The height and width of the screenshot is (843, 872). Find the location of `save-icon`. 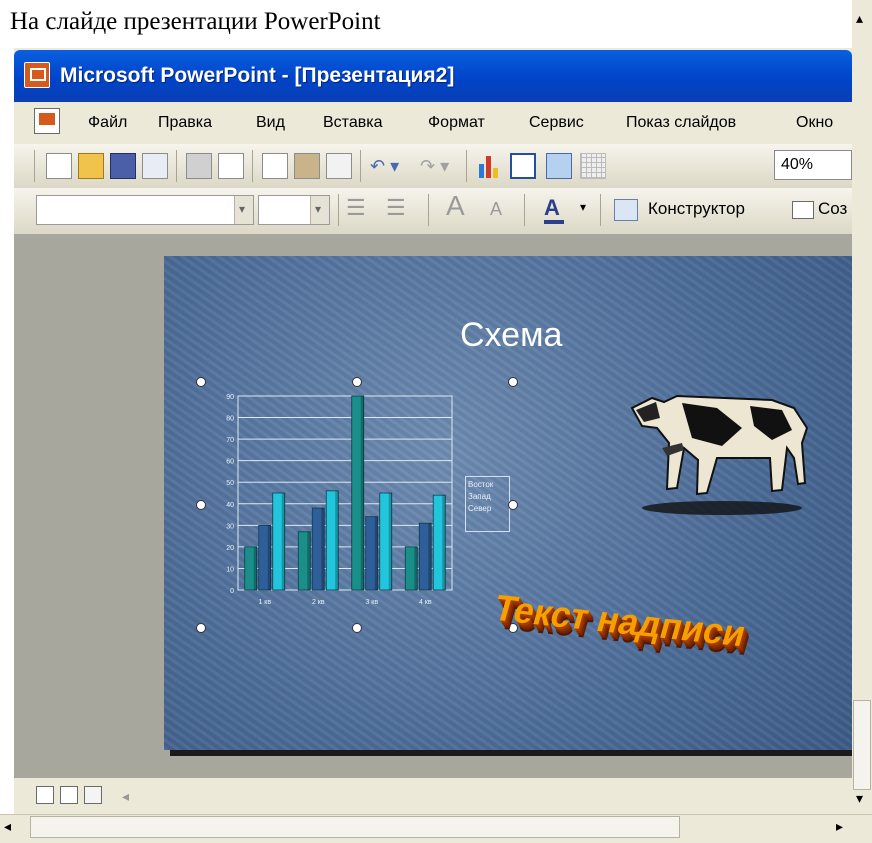

save-icon is located at coordinates (123, 166).